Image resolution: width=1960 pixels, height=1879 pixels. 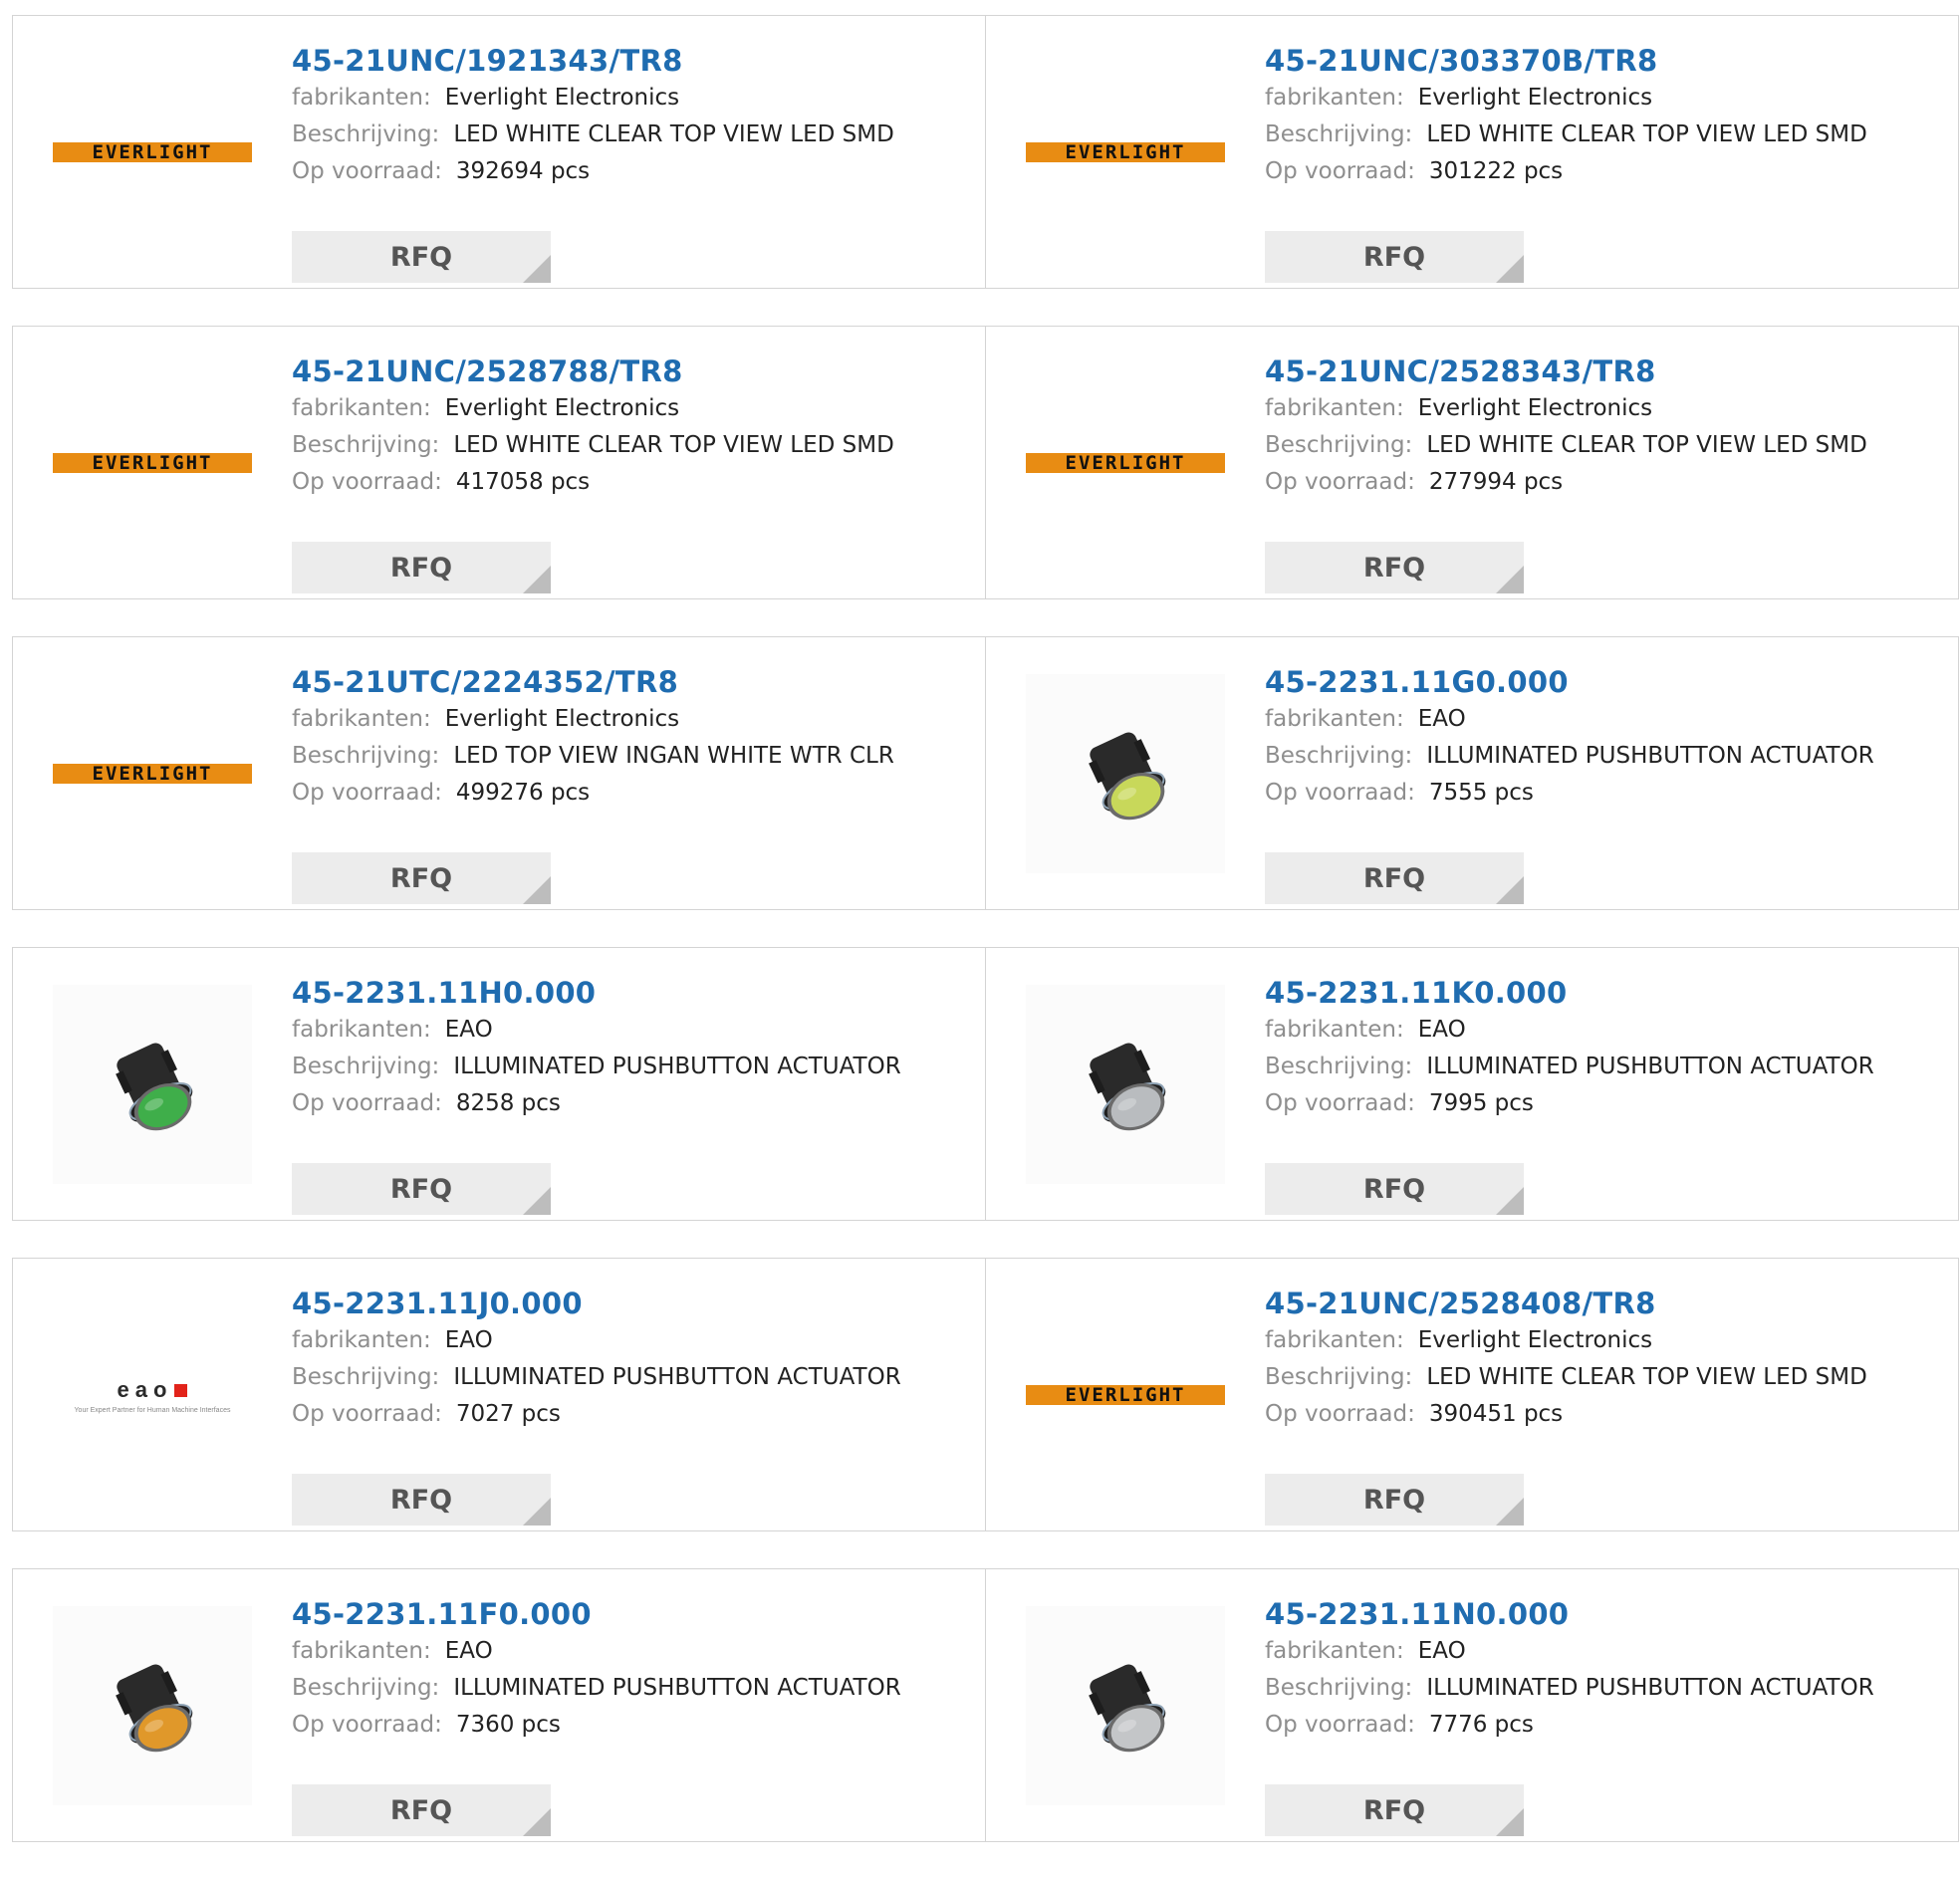 What do you see at coordinates (633, 1305) in the screenshot?
I see `part-number-link: 45-2231.11J0.000` at bounding box center [633, 1305].